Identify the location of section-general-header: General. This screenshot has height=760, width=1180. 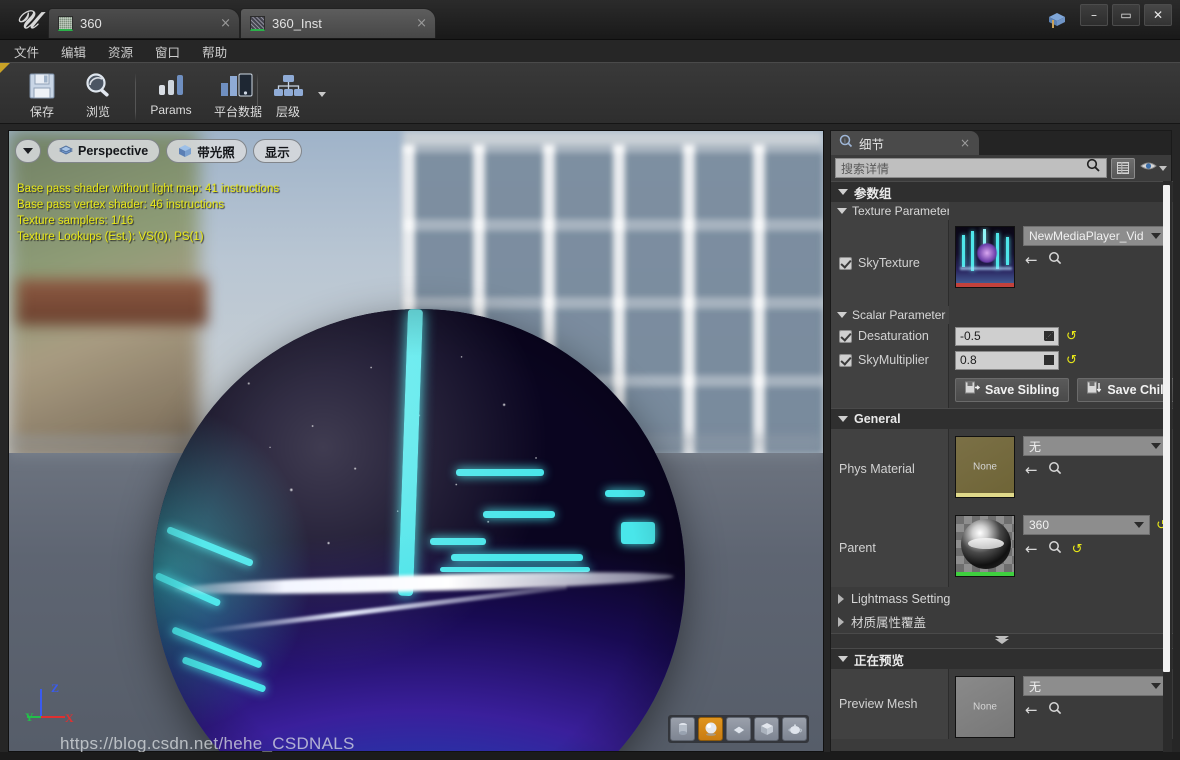
(1002, 418).